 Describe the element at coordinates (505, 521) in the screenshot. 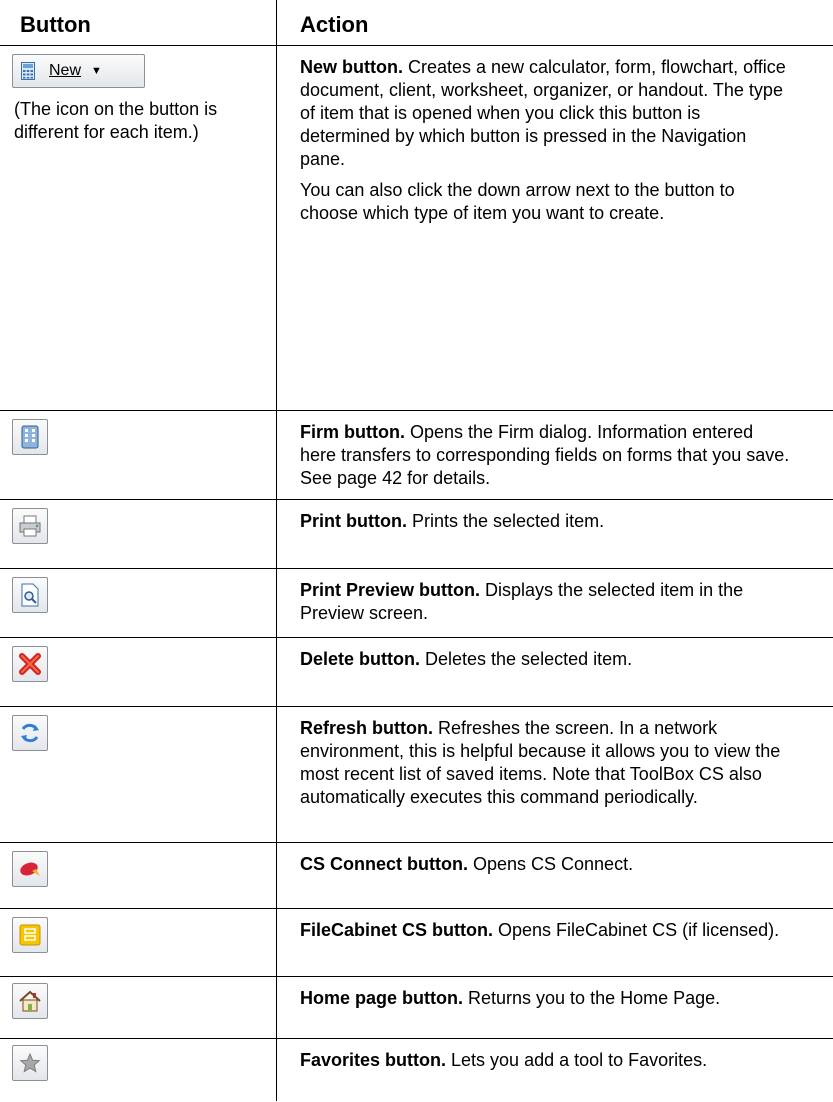

I see `action-text: Prints the selected item.` at that location.